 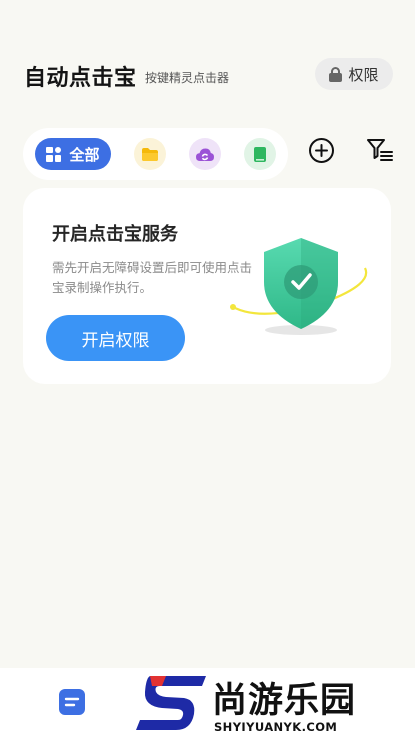 I want to click on card-title: 开启点击宝服务, so click(x=115, y=234).